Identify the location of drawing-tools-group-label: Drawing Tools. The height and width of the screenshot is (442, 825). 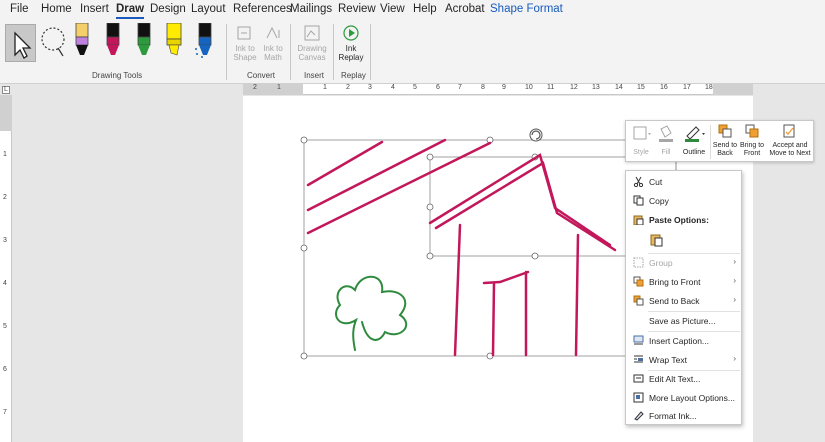
(117, 75).